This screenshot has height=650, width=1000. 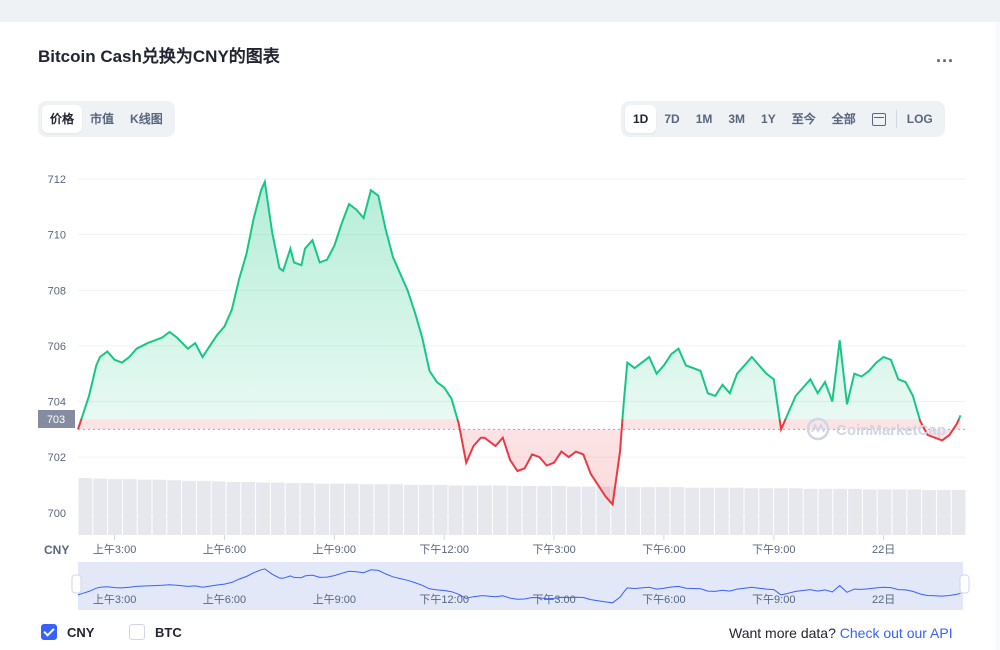 I want to click on api-promo: Want more data? Check out our API, so click(x=841, y=633).